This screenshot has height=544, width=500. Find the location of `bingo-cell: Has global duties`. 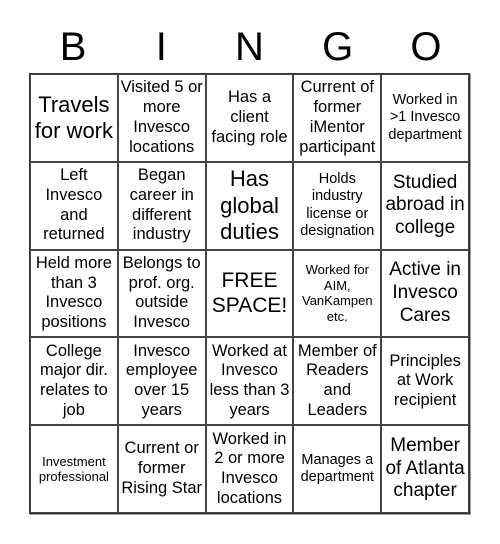

bingo-cell: Has global duties is located at coordinates (249, 205).